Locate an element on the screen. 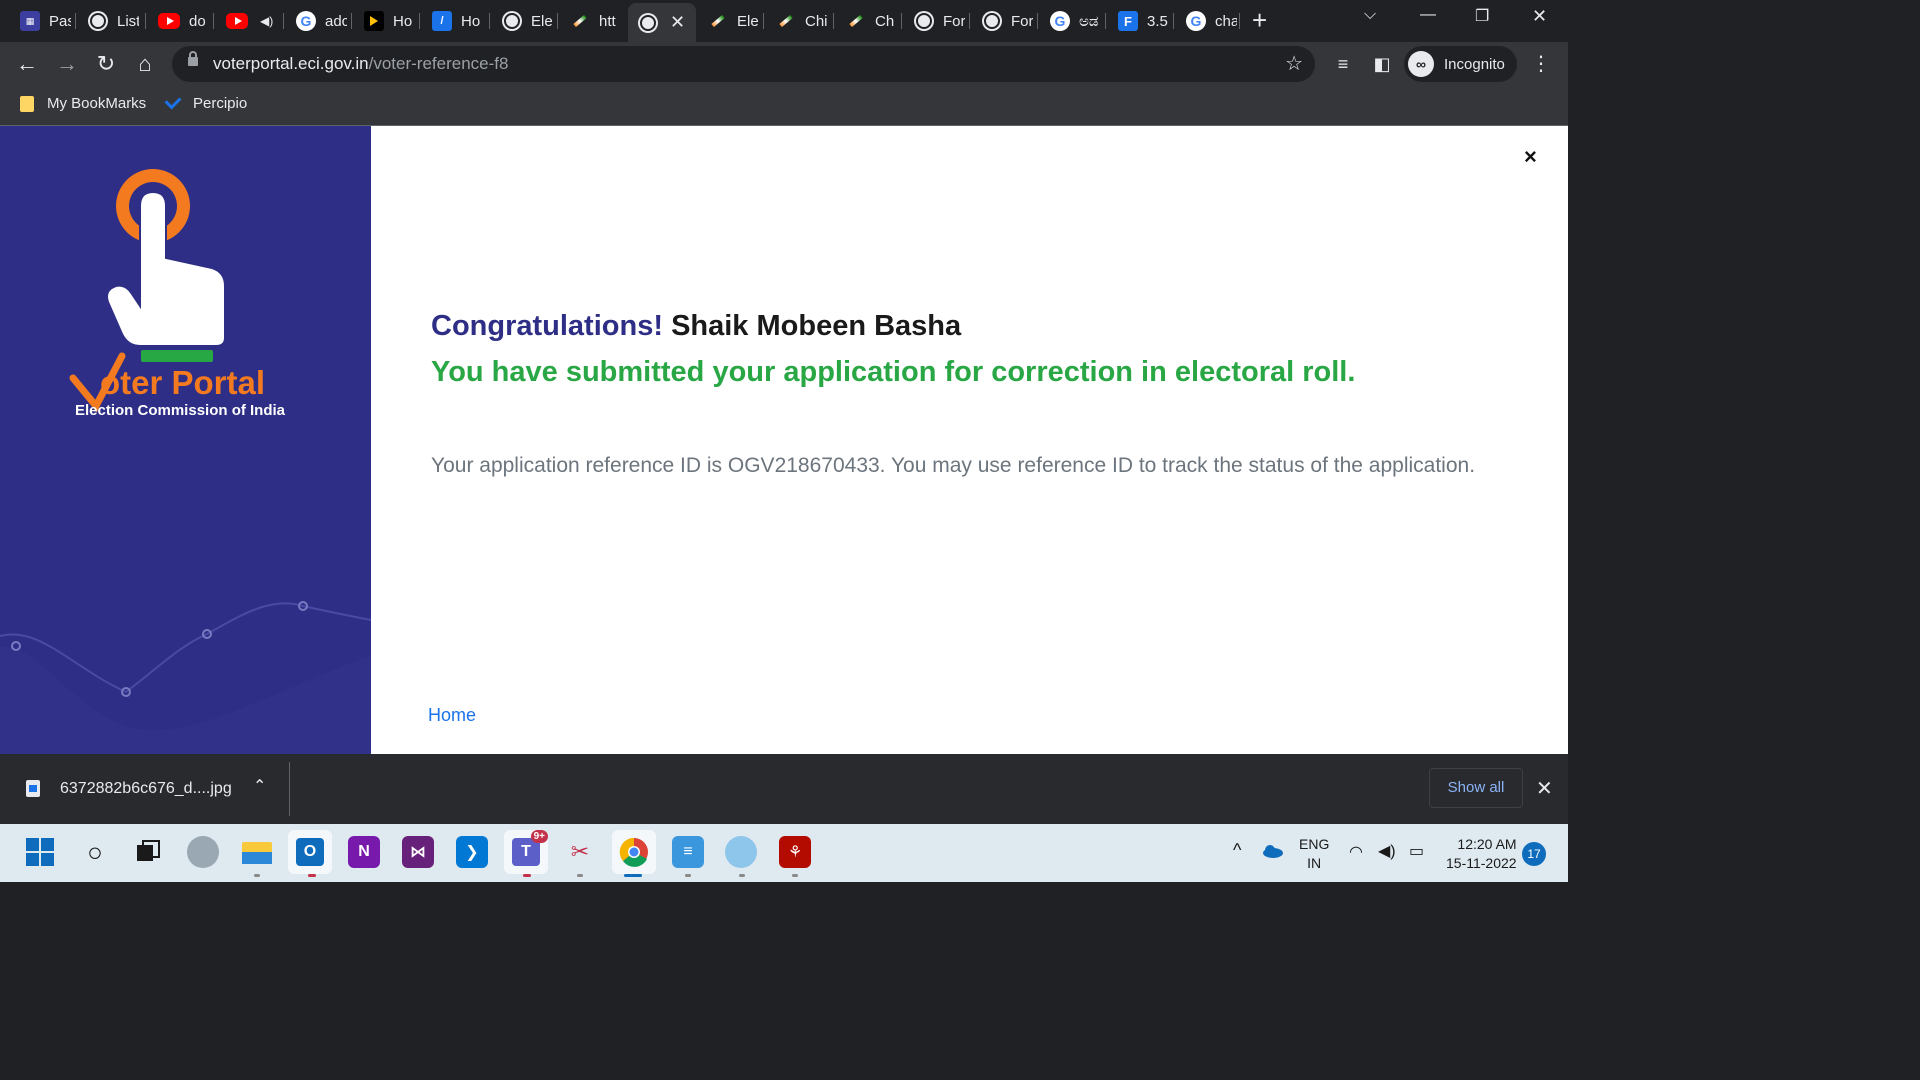  bookmark-label: My BookMarks is located at coordinates (97, 103).